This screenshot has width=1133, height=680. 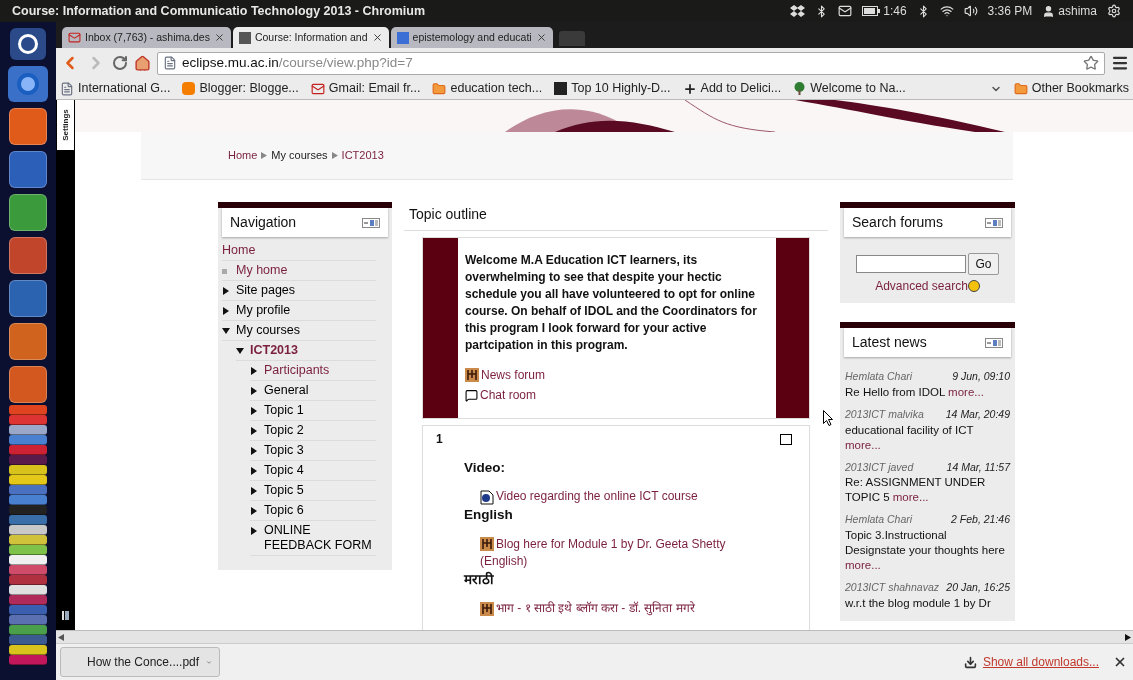 I want to click on bookmark-star-icon, so click(x=1091, y=63).